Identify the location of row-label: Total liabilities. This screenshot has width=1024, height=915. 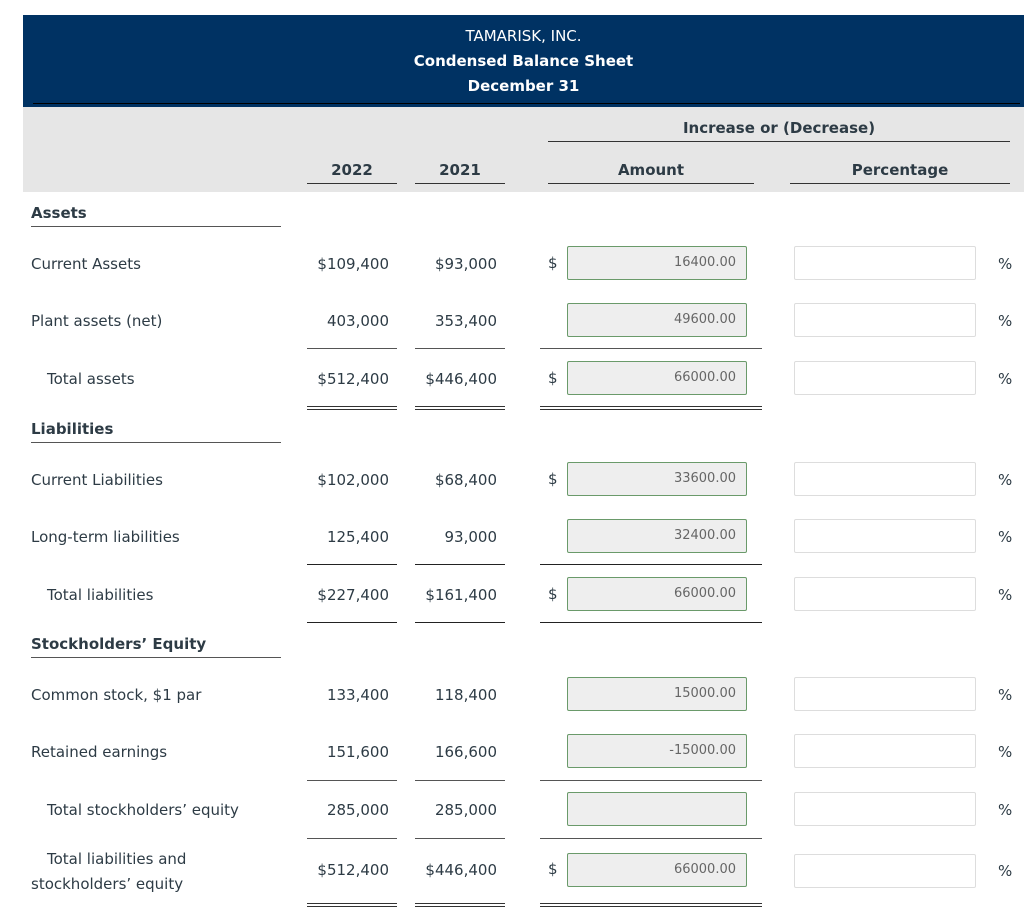
(100, 595).